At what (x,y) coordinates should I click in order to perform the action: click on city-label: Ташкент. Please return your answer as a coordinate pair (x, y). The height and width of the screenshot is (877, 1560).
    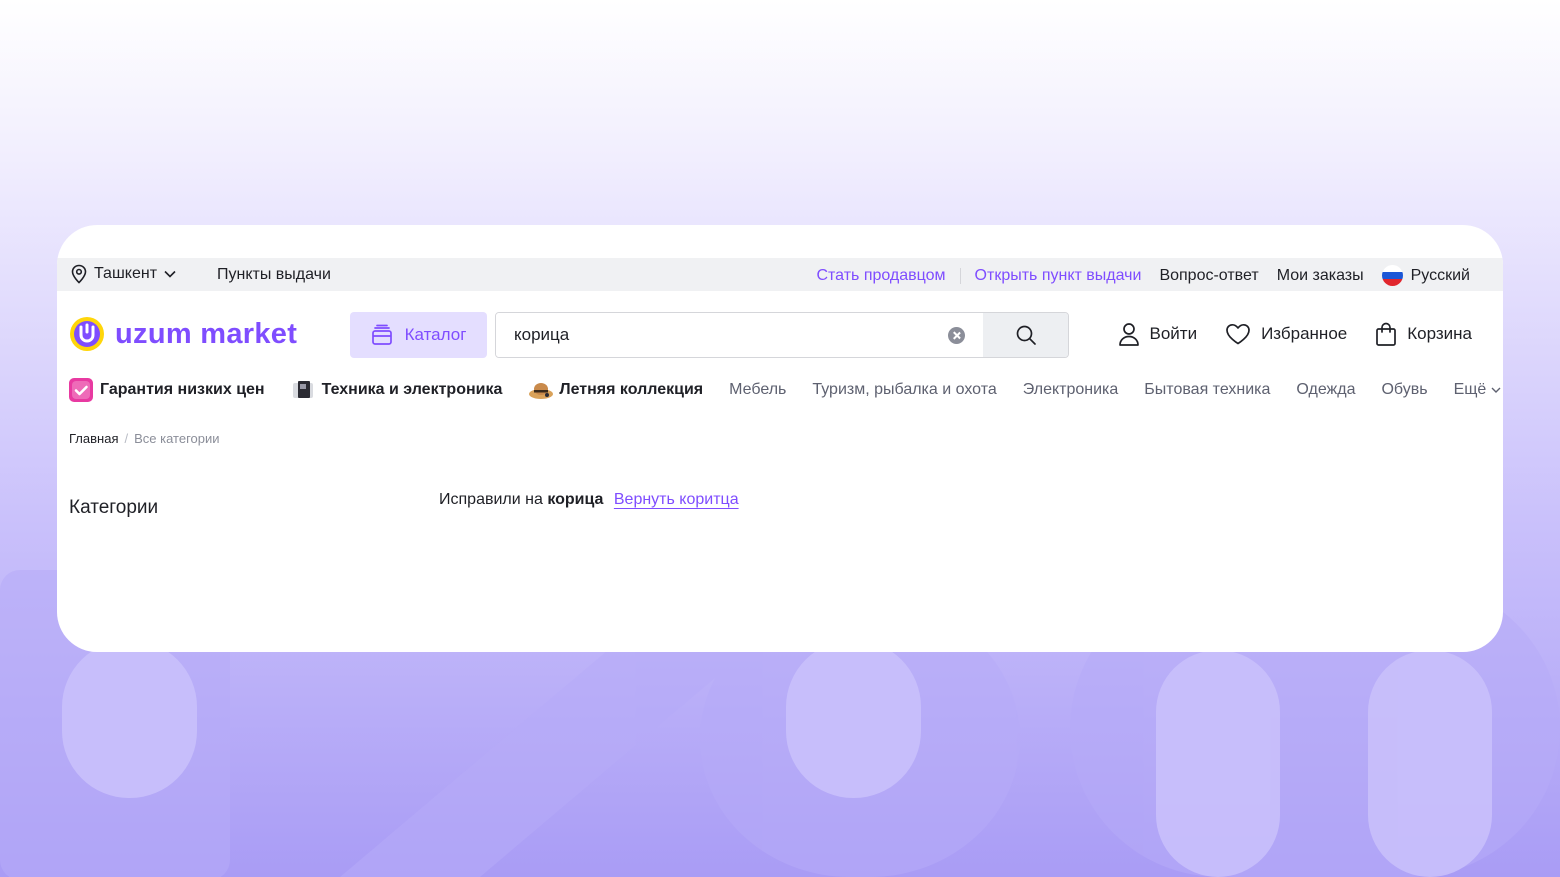
    Looking at the image, I should click on (126, 273).